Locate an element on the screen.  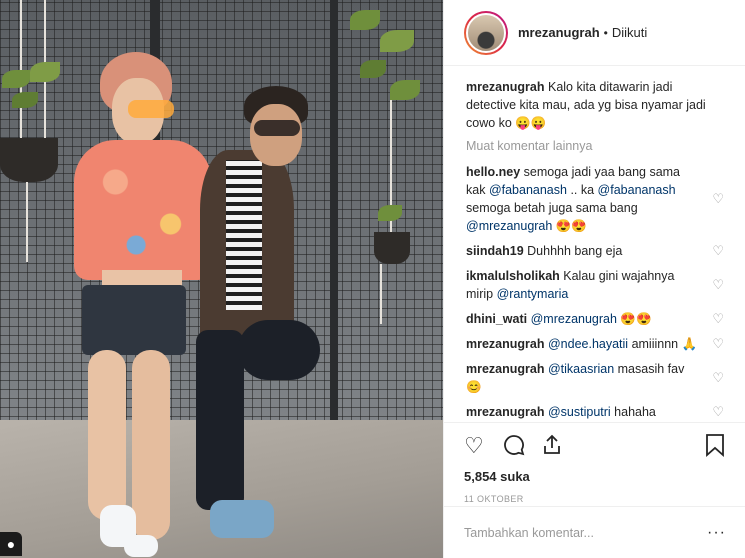
header-username: mrezanugrah is located at coordinates (559, 32).